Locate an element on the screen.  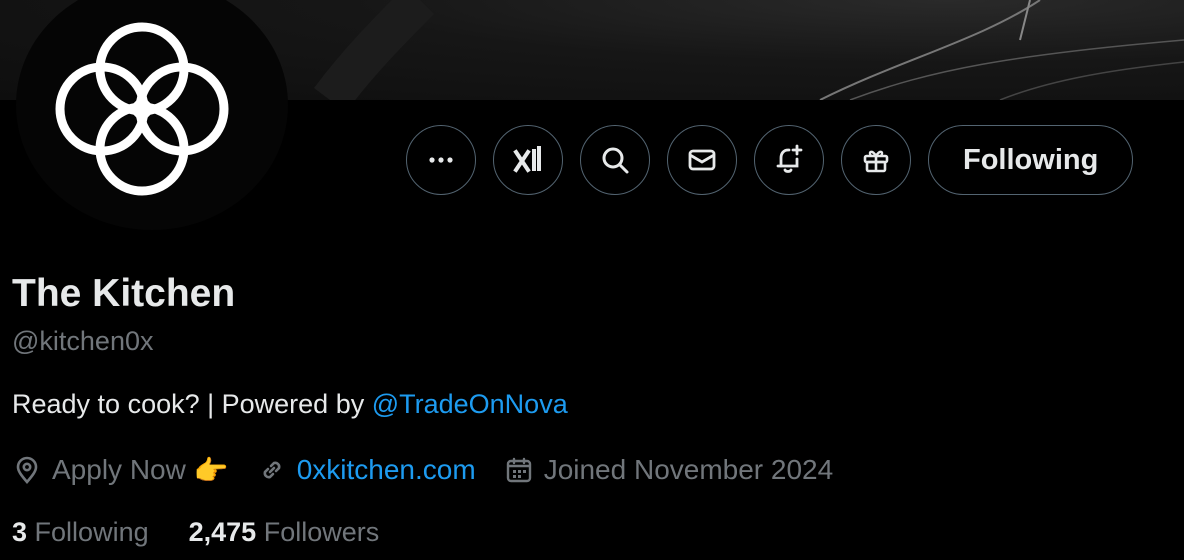
following-stat: 3 Following is located at coordinates (80, 532).